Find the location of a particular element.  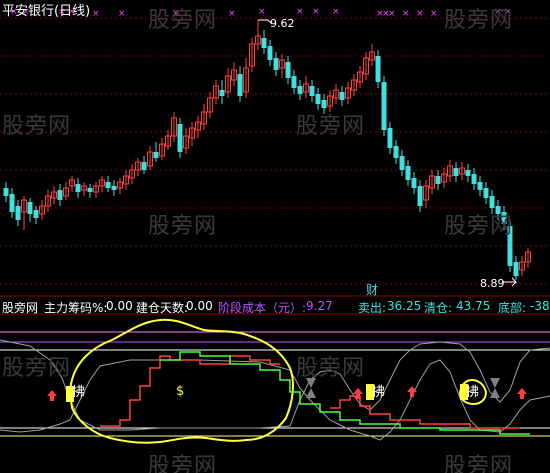

sell-marker is located at coordinates (495, 388).